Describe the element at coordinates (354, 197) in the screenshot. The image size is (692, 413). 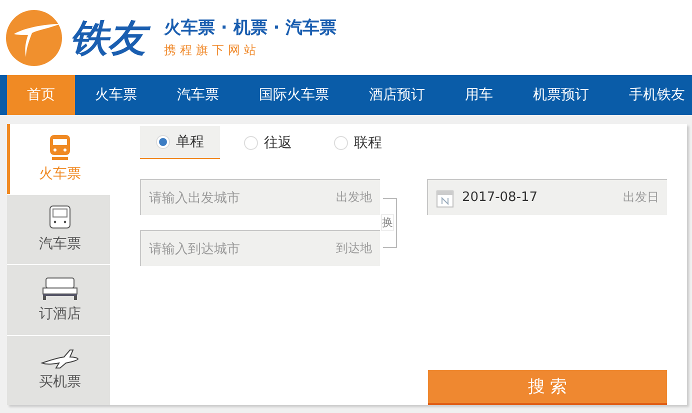
I see `field-tag: 出发地` at that location.